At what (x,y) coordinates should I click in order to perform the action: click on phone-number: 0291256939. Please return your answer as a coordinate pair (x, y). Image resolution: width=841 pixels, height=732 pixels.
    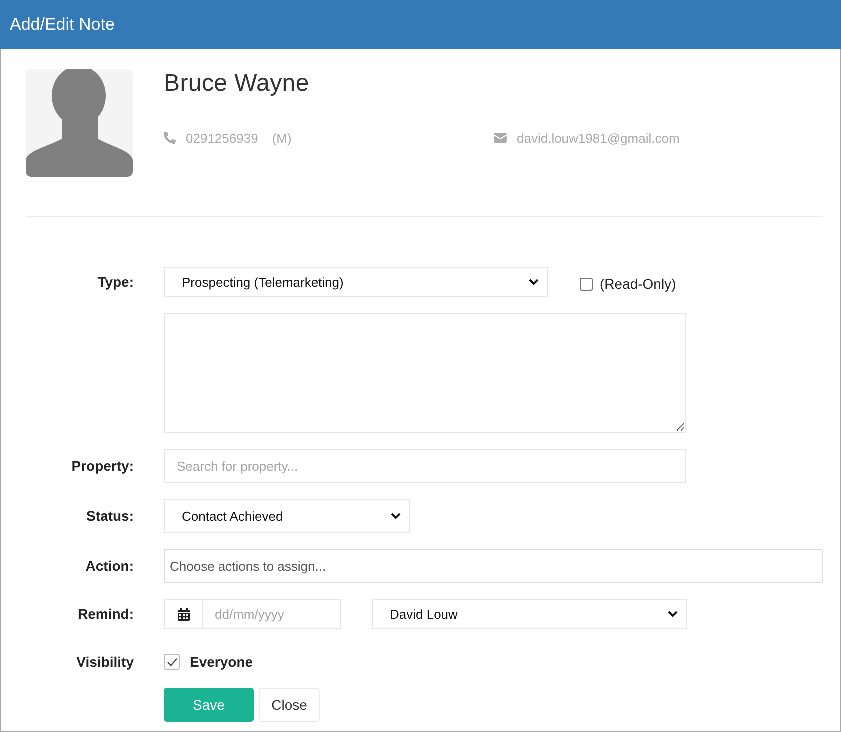
    Looking at the image, I should click on (222, 138).